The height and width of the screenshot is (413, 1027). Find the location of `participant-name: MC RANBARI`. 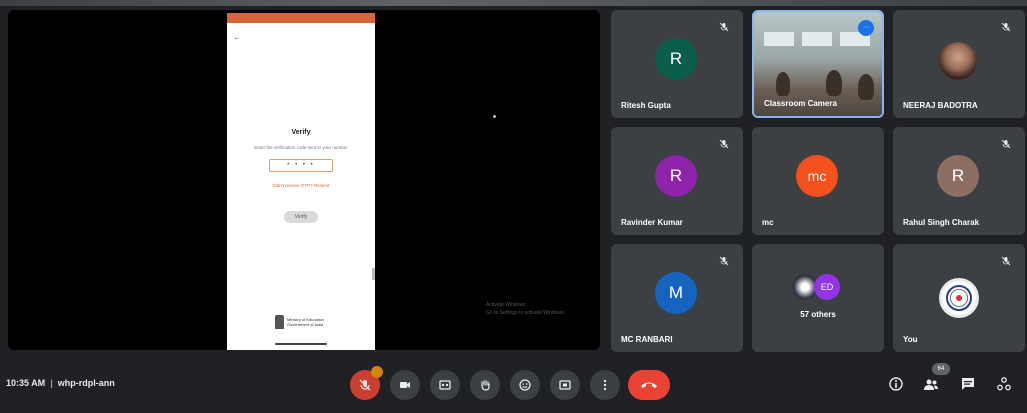

participant-name: MC RANBARI is located at coordinates (647, 339).